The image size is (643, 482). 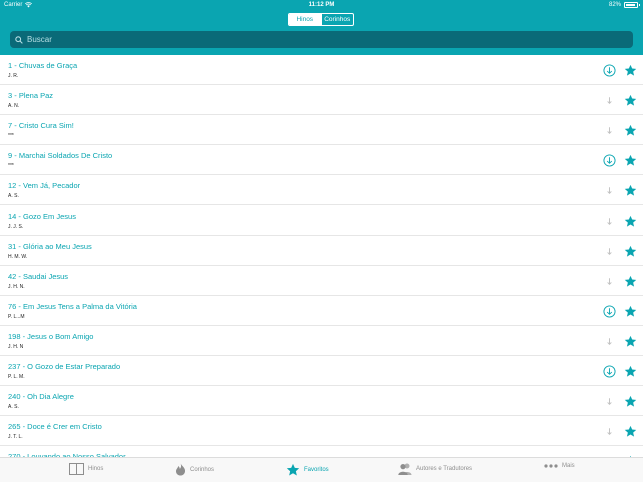 What do you see at coordinates (44, 186) in the screenshot?
I see `hymn-title: 12 - Vem Já, Pecador` at bounding box center [44, 186].